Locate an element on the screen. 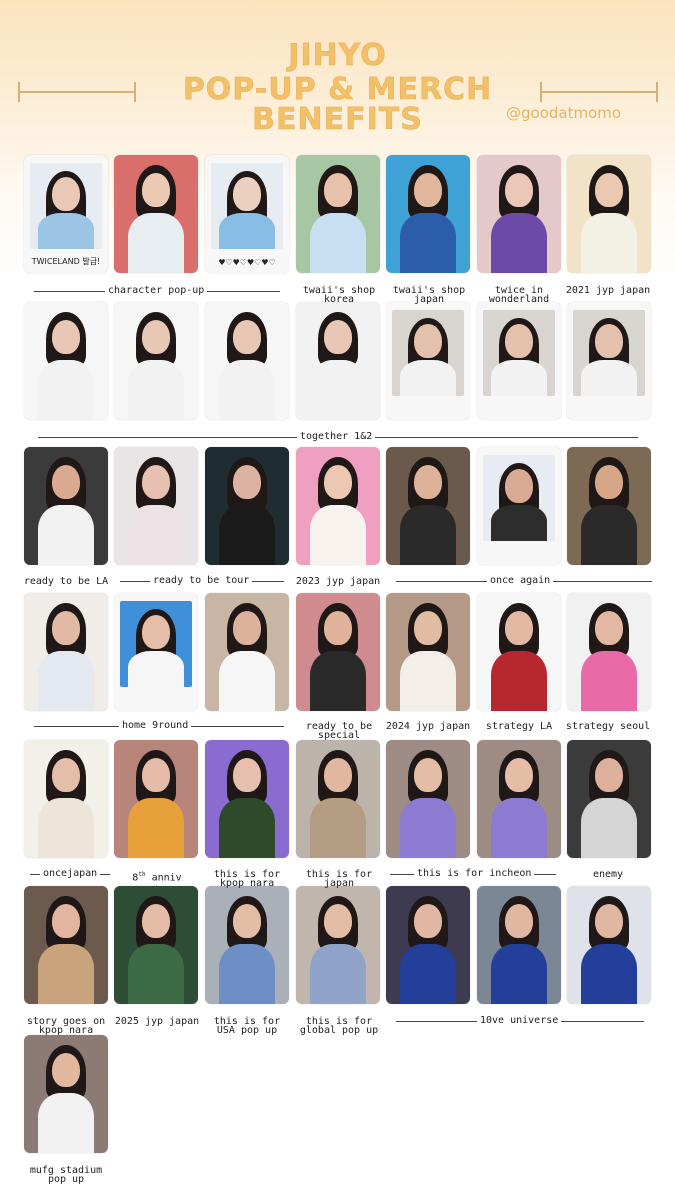  label-kpop-nara: this is for kpop nara is located at coordinates (247, 879).